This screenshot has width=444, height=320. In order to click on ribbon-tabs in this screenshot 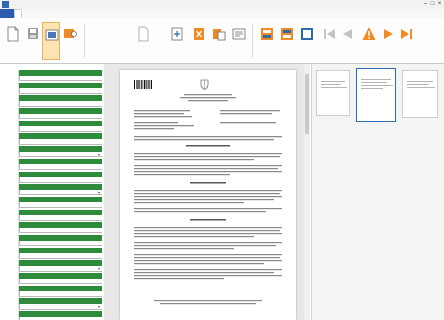, I will do `click(222, 13)`.